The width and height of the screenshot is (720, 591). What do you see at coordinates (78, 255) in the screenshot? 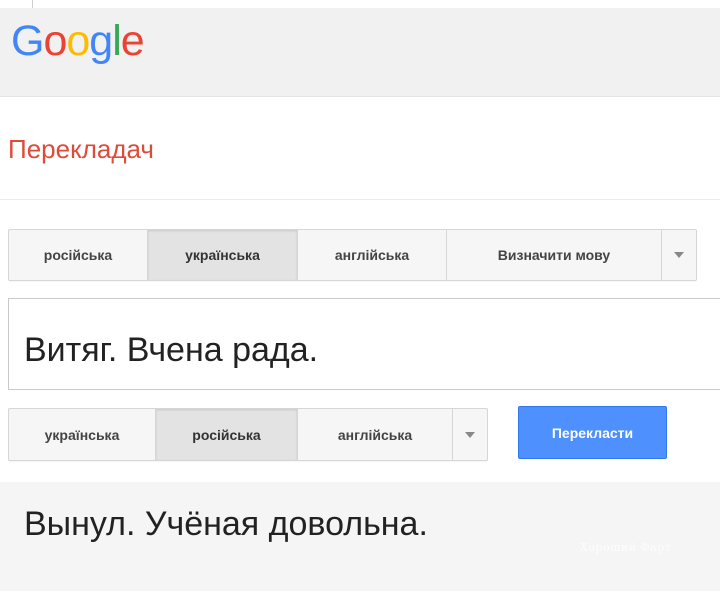
I see `source-lang-russian-button: російська` at bounding box center [78, 255].